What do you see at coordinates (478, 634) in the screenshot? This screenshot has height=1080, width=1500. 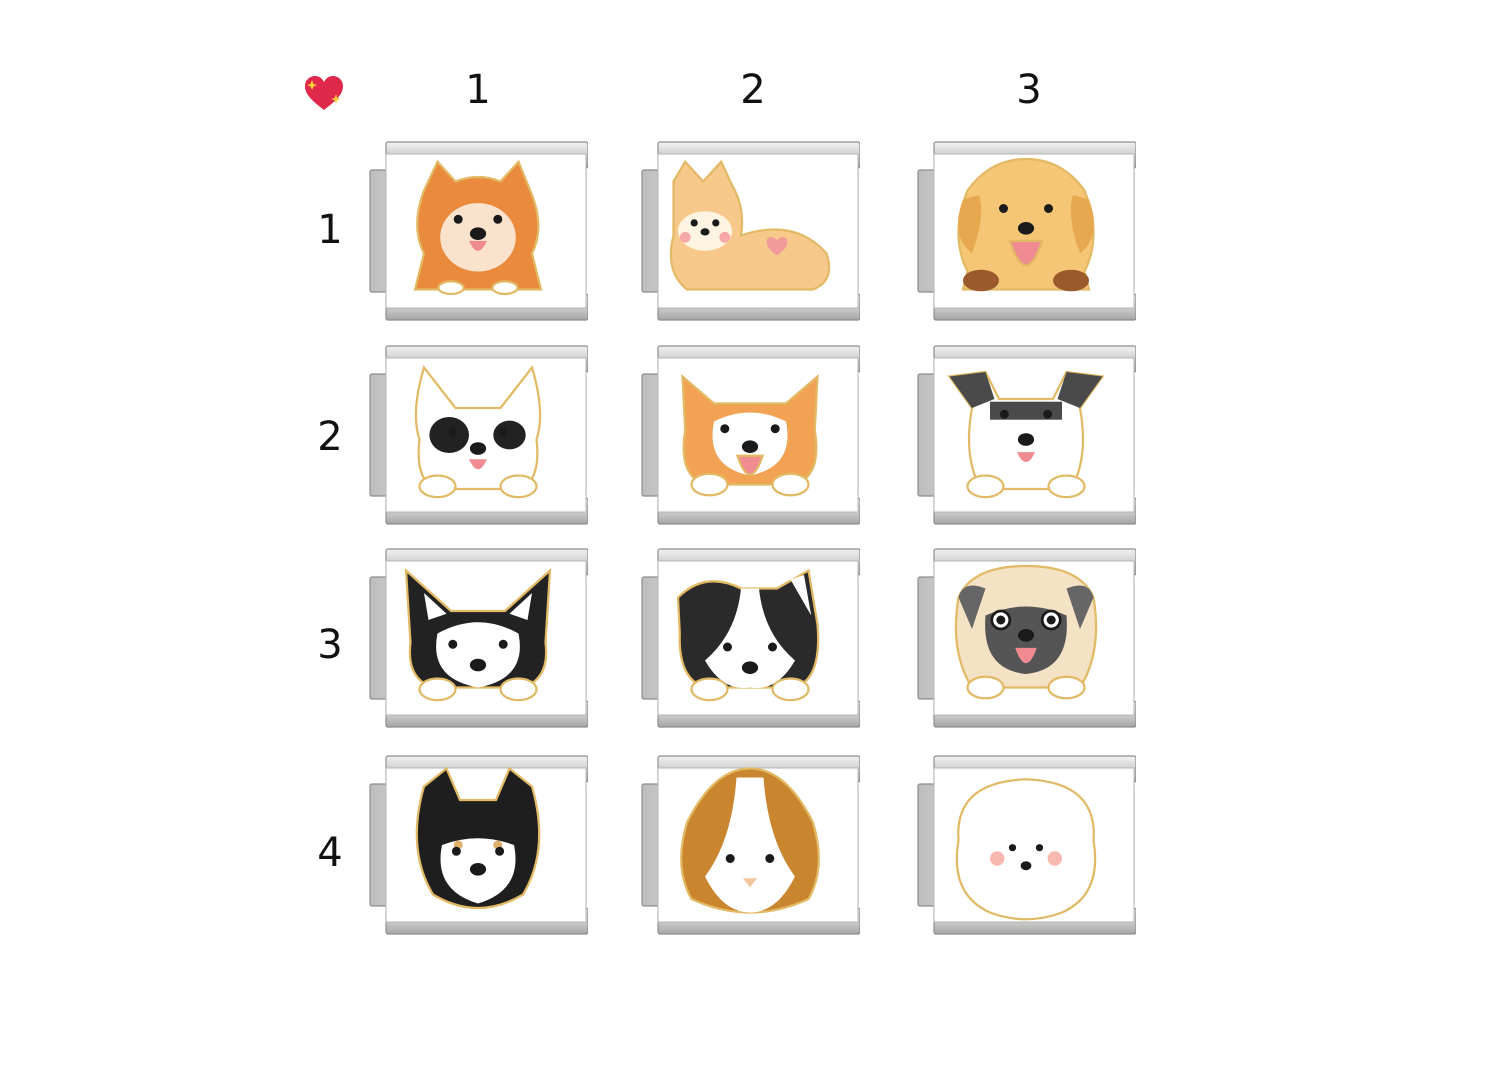 I see `husky-dog-icon` at bounding box center [478, 634].